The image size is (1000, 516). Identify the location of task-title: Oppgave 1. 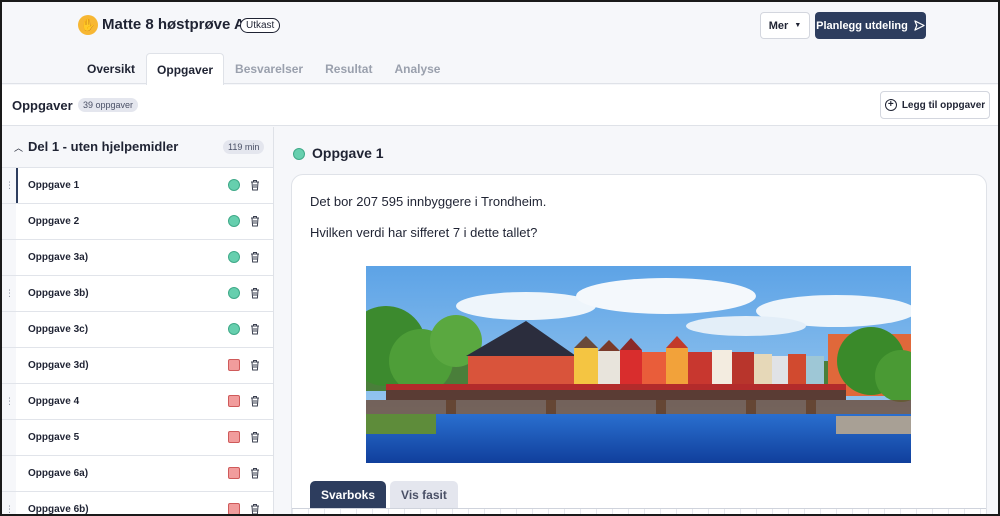
(348, 153).